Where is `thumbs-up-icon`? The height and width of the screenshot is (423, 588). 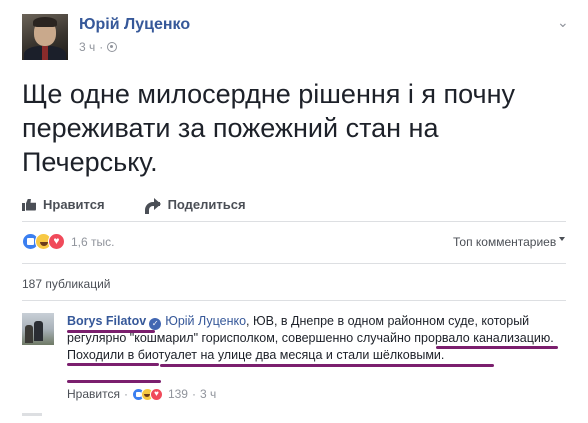 thumbs-up-icon is located at coordinates (29, 204).